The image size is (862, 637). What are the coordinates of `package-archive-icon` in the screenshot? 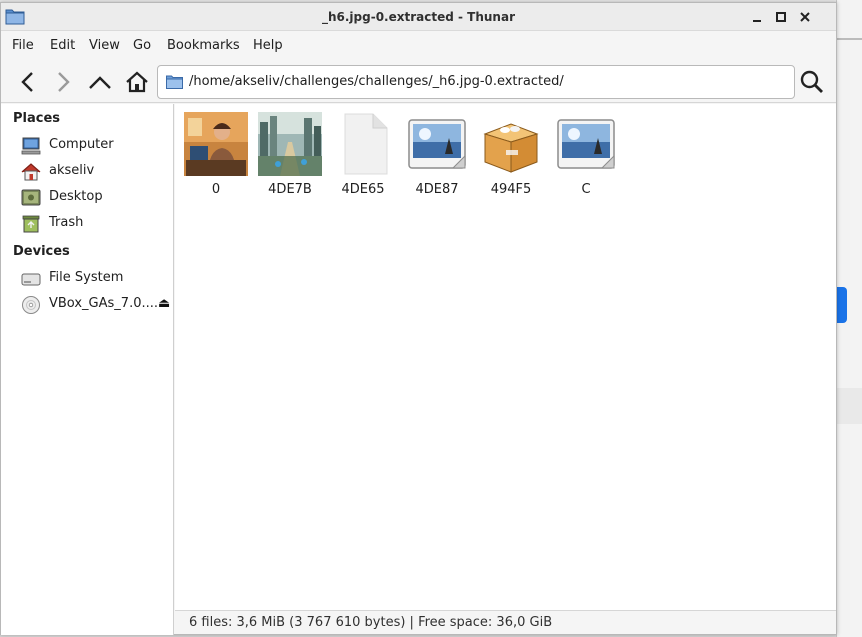 It's located at (511, 148).